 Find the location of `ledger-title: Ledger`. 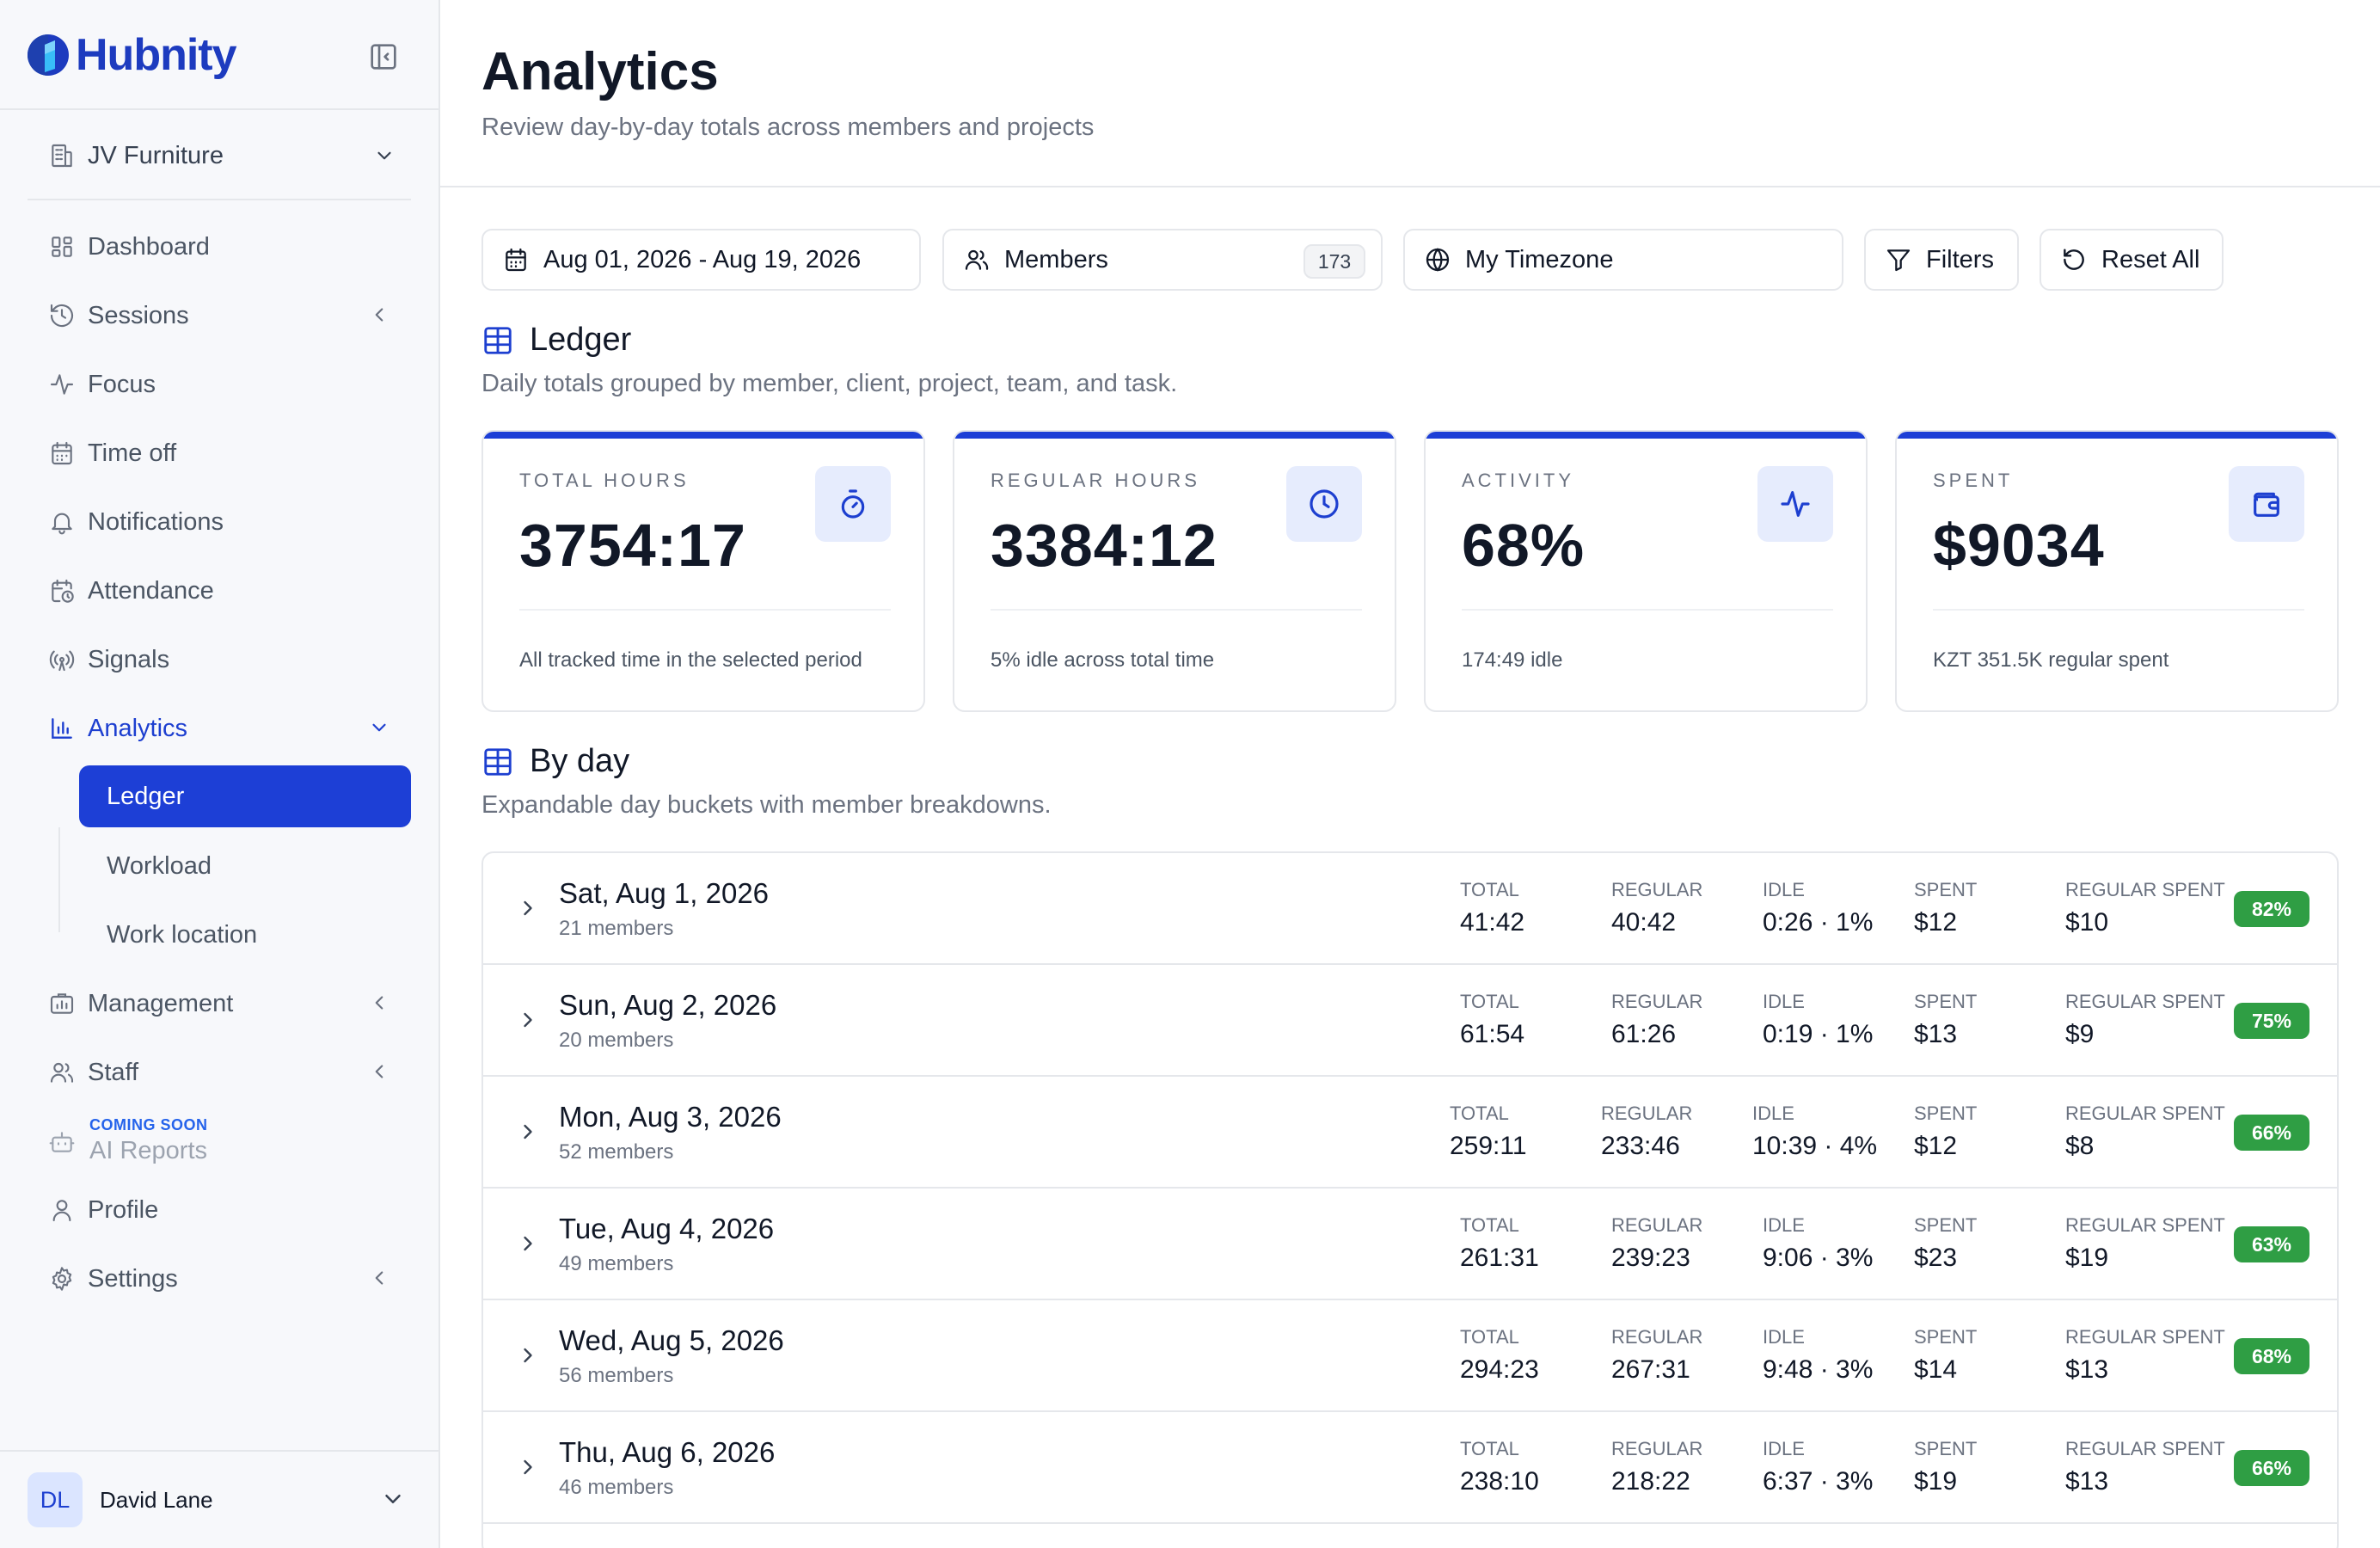

ledger-title: Ledger is located at coordinates (581, 340).